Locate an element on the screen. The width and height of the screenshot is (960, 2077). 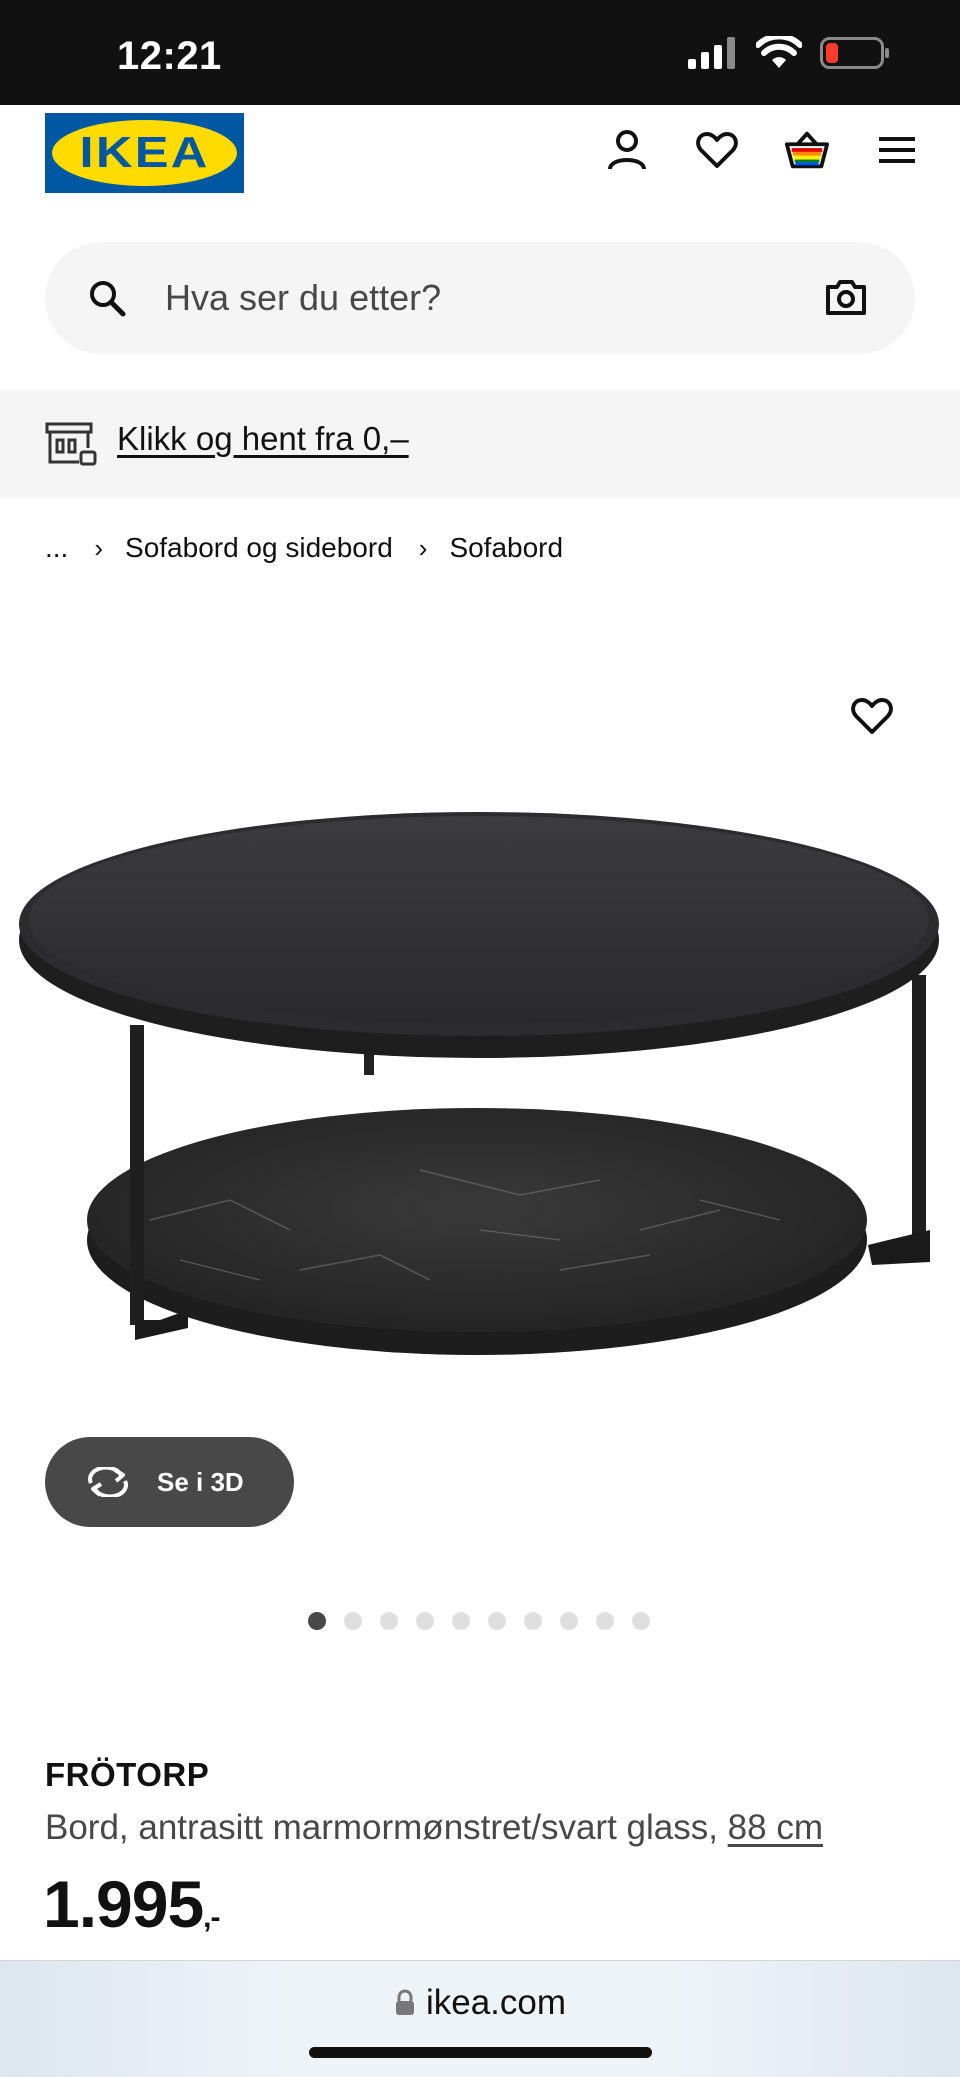
favorite-heart-icon is located at coordinates (872, 716).